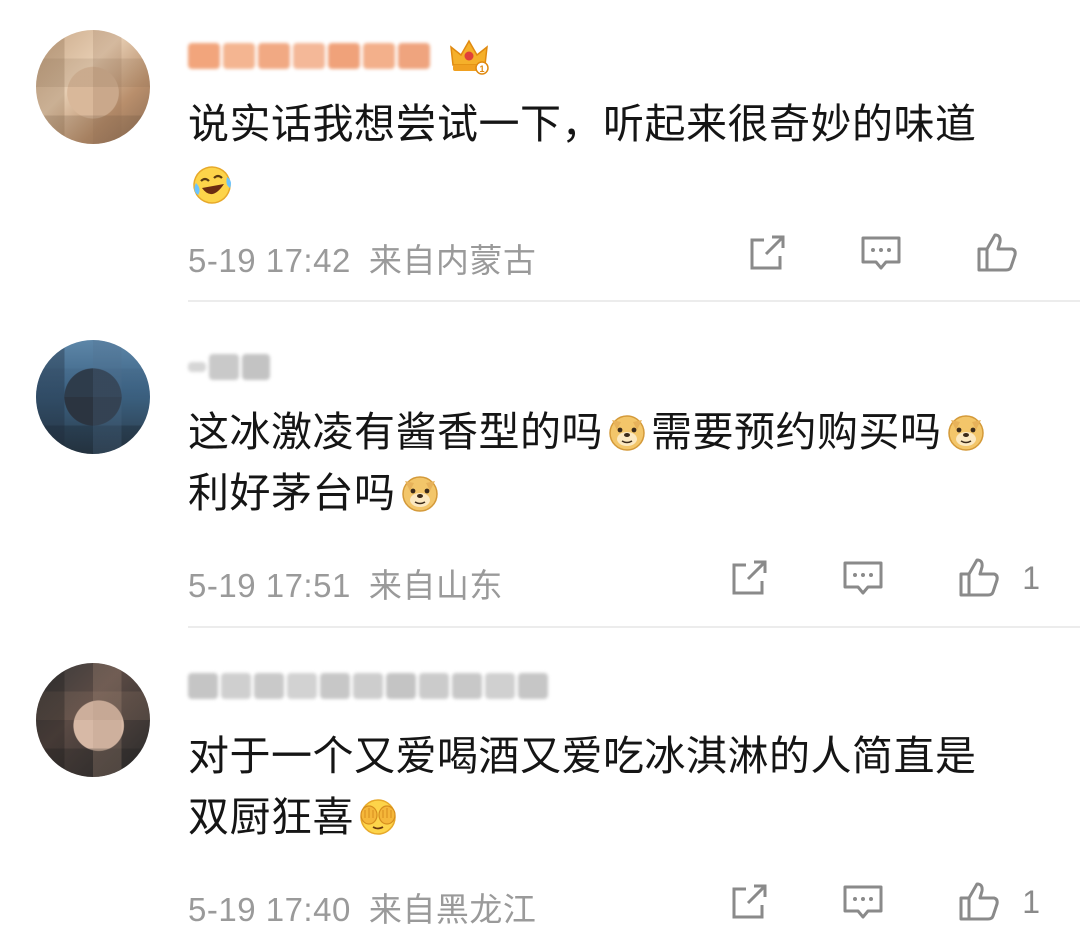 The height and width of the screenshot is (937, 1080). What do you see at coordinates (269, 260) in the screenshot?
I see `comment-time: 5-19 17:42` at bounding box center [269, 260].